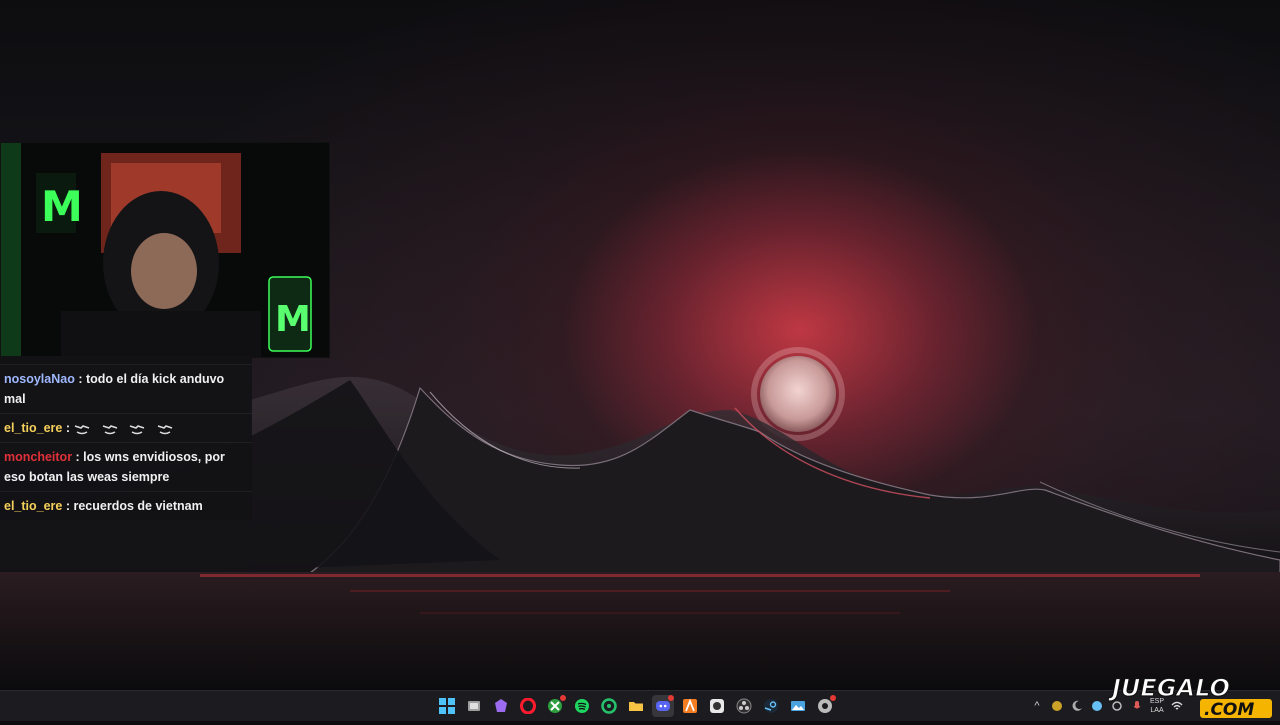 Image resolution: width=1280 pixels, height=725 pixels. I want to click on chat-previous-message-cut, so click(126, 360).